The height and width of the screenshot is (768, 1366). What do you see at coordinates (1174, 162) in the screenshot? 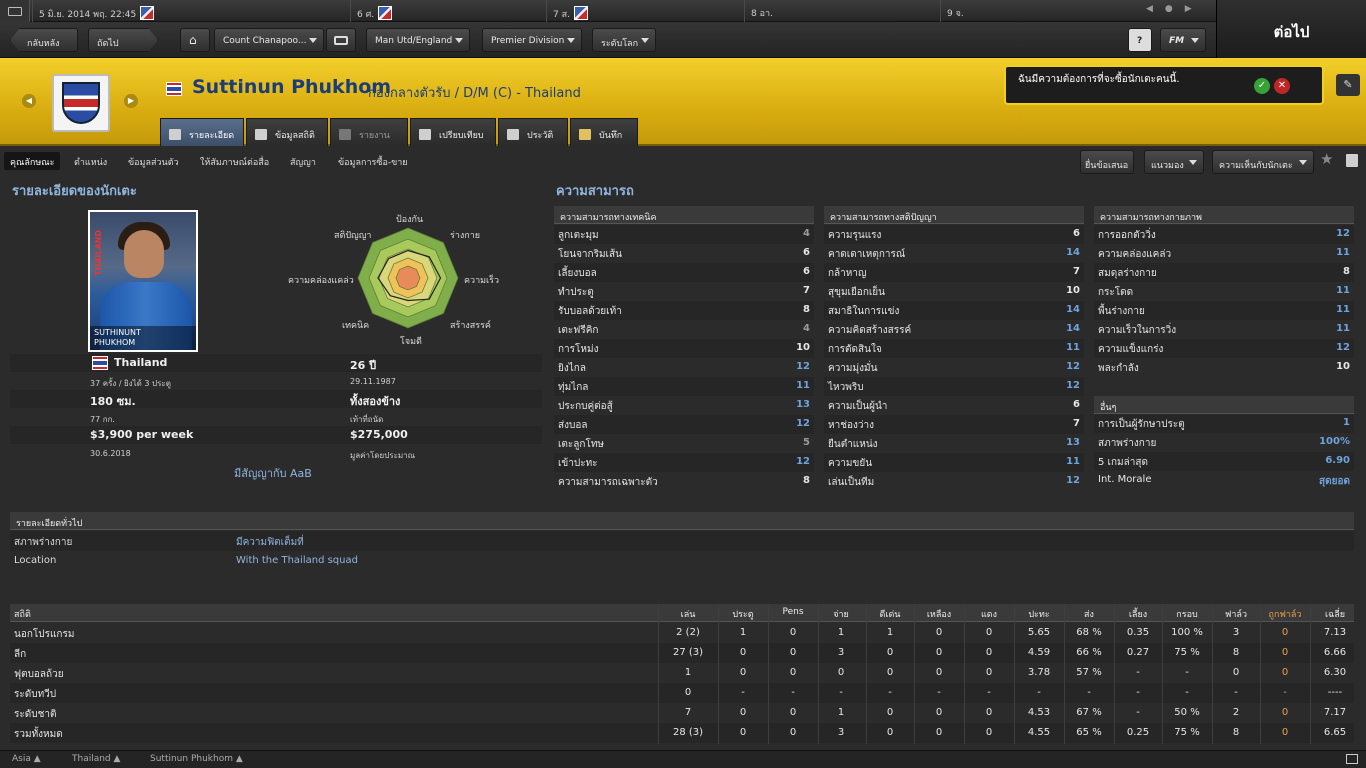
I see `view-dropdown: แนวมอง` at bounding box center [1174, 162].